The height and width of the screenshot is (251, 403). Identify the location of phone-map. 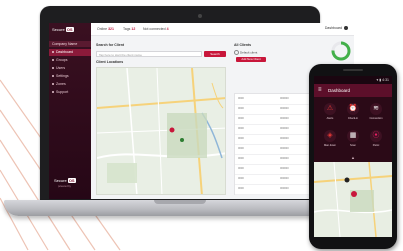
(353, 199).